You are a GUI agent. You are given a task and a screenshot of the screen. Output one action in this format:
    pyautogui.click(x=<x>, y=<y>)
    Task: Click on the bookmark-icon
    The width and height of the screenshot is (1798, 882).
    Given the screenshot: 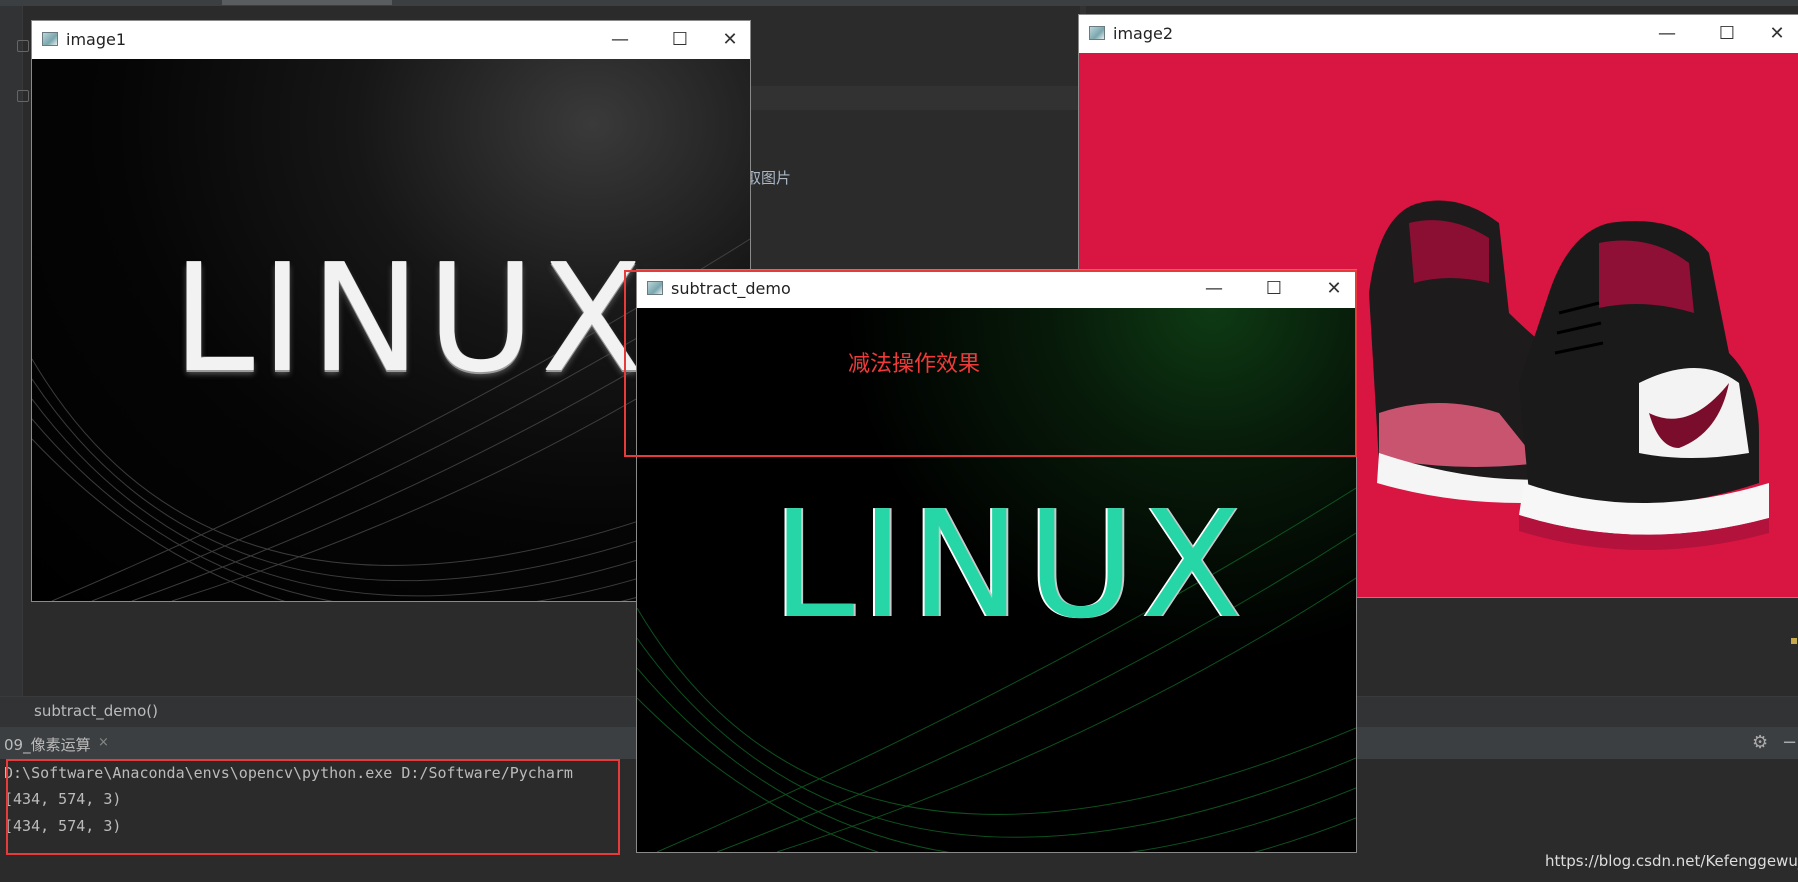 What is the action you would take?
    pyautogui.click(x=23, y=46)
    